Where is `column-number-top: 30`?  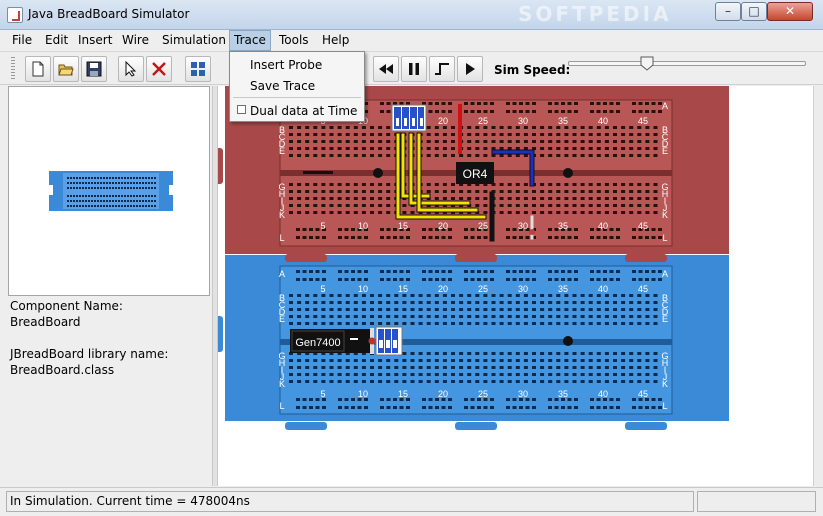
column-number-top: 30 is located at coordinates (523, 121).